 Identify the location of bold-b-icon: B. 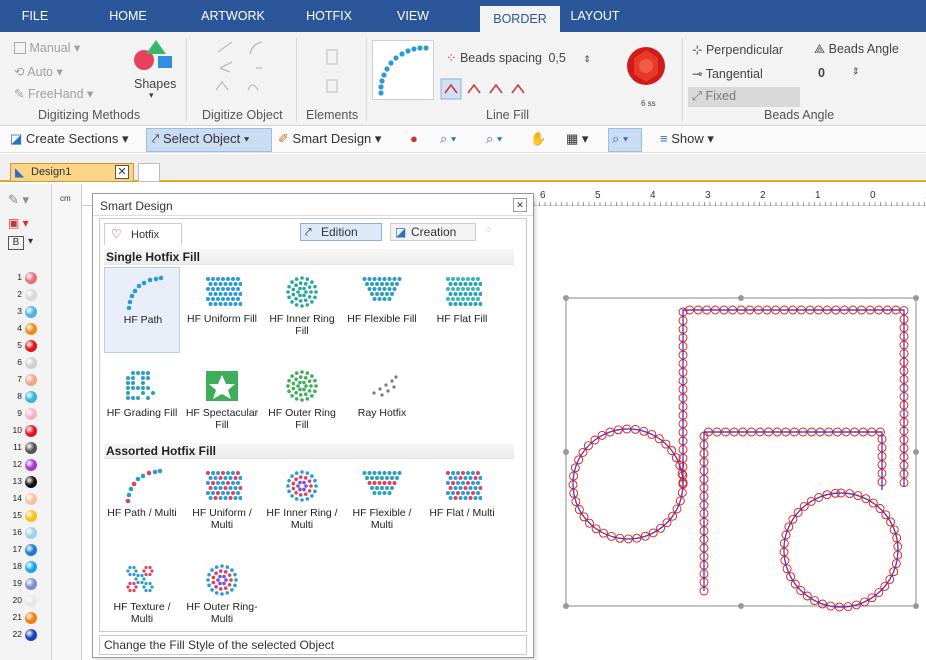
(16, 243).